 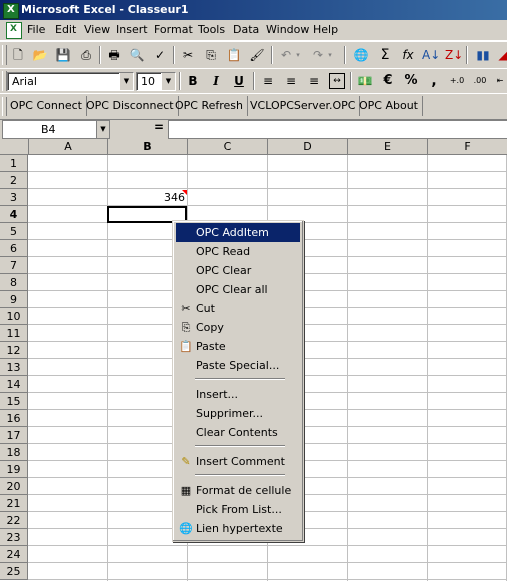 I want to click on column-header-e: E, so click(x=388, y=147).